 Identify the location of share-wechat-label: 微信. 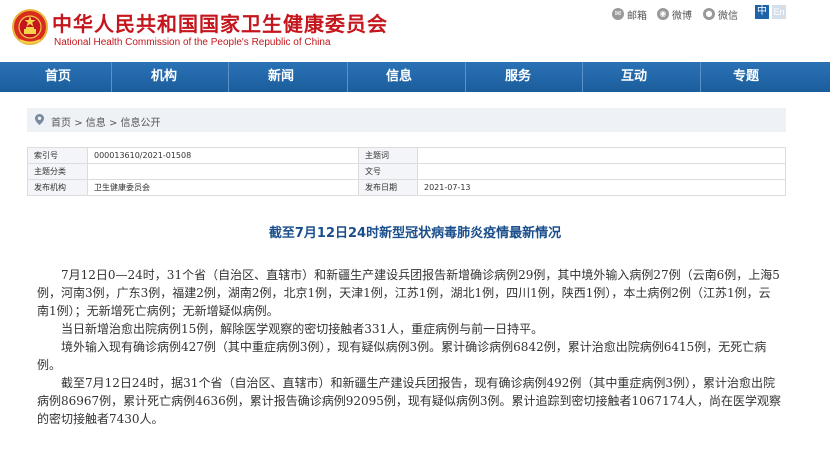
(728, 16).